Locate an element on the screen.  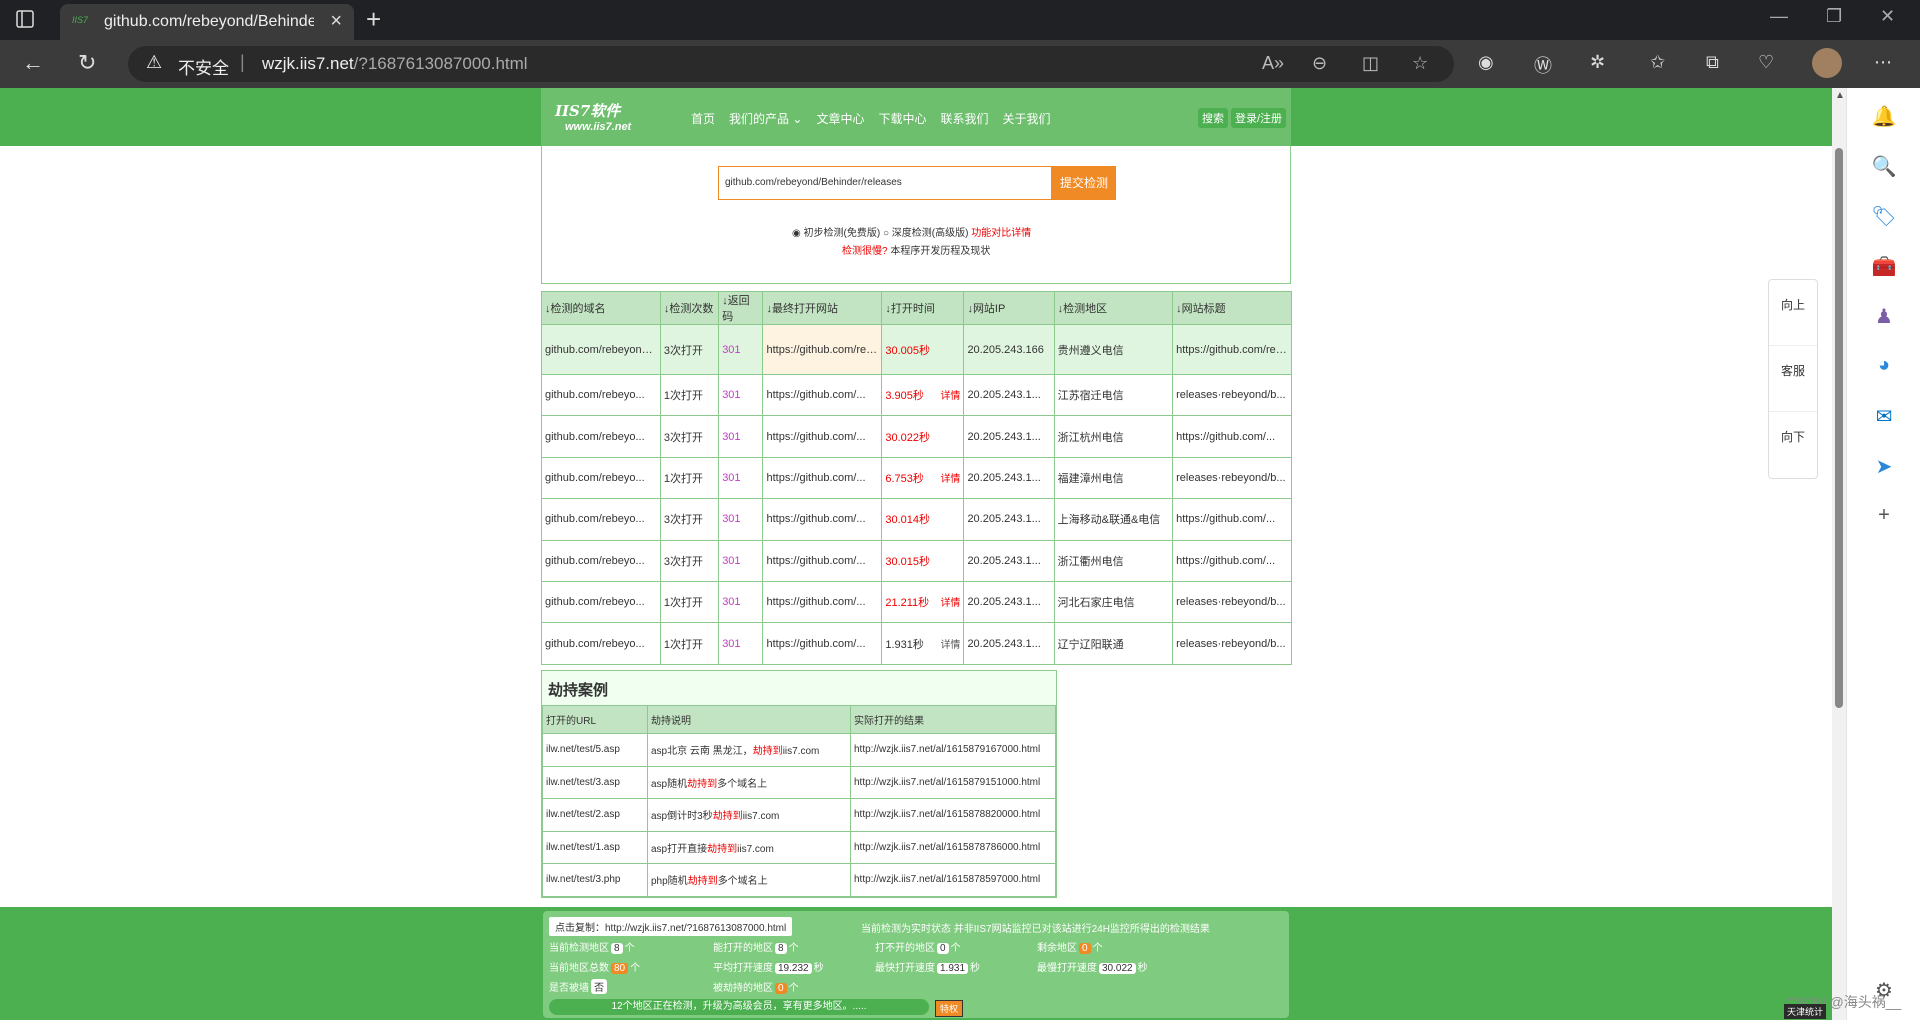
header-search-button: 搜索 is located at coordinates (1213, 118).